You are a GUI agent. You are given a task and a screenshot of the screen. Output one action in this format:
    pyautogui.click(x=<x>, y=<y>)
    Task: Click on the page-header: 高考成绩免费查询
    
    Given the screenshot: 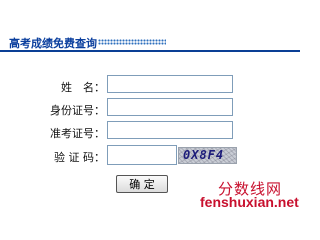 What is the action you would take?
    pyautogui.click(x=150, y=41)
    